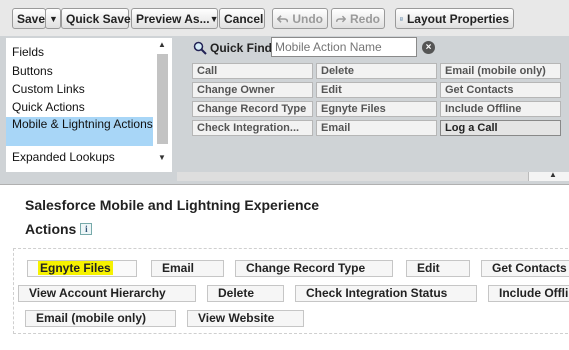 The height and width of the screenshot is (350, 569). Describe the element at coordinates (365, 18) in the screenshot. I see `redo-label: Redo` at that location.